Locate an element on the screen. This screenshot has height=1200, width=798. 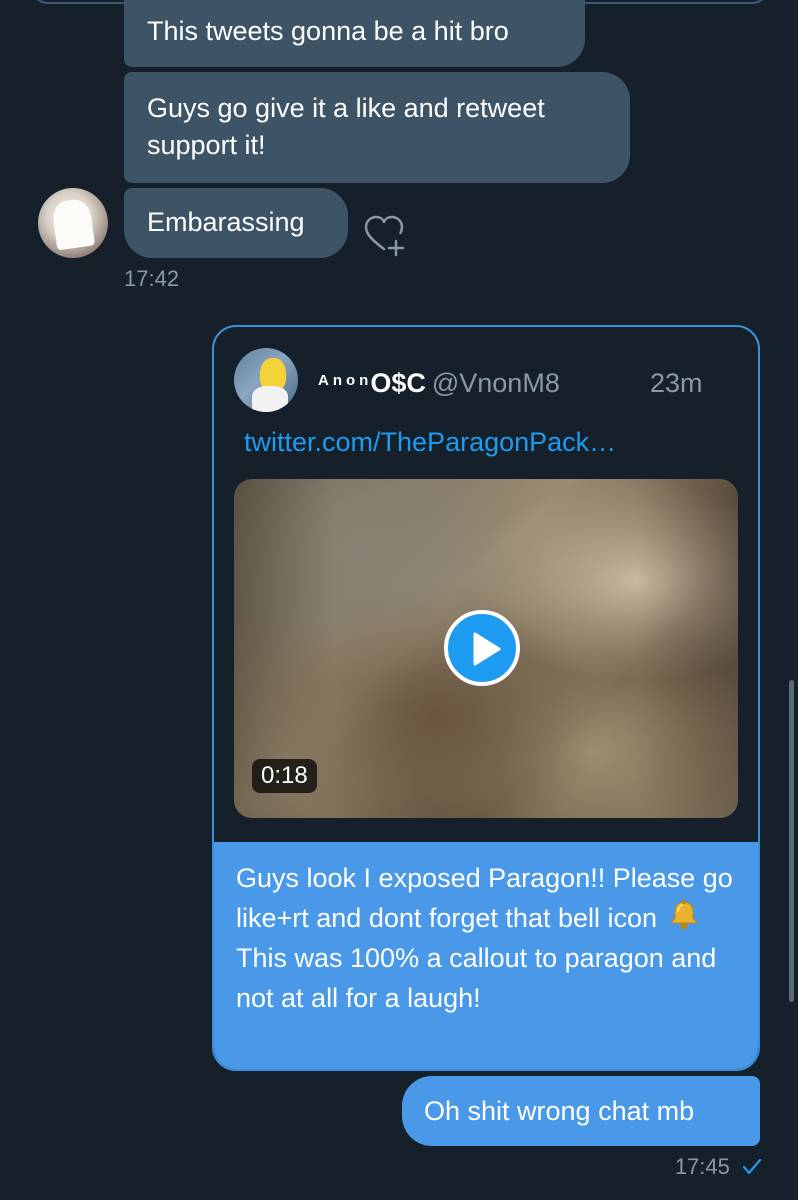
author-handle: @VnonM8 is located at coordinates (495, 383).